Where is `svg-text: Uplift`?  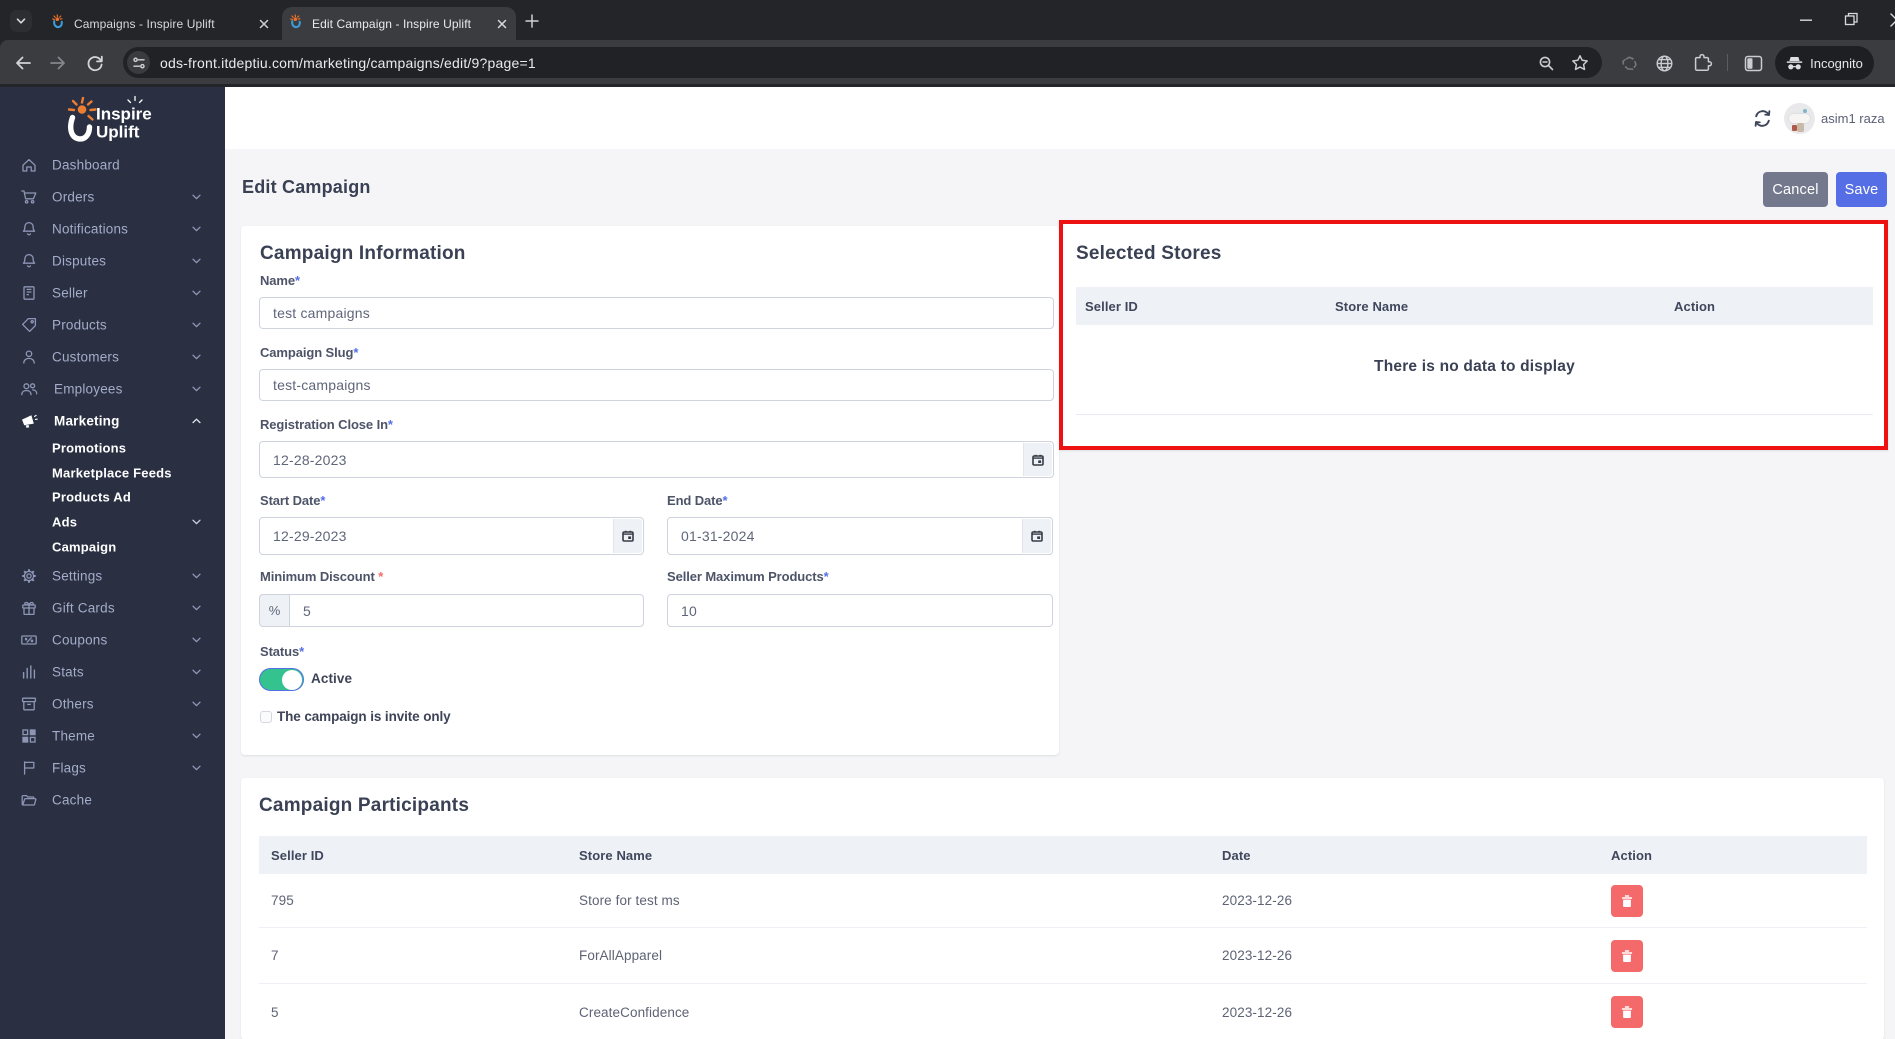
svg-text: Uplift is located at coordinates (118, 132).